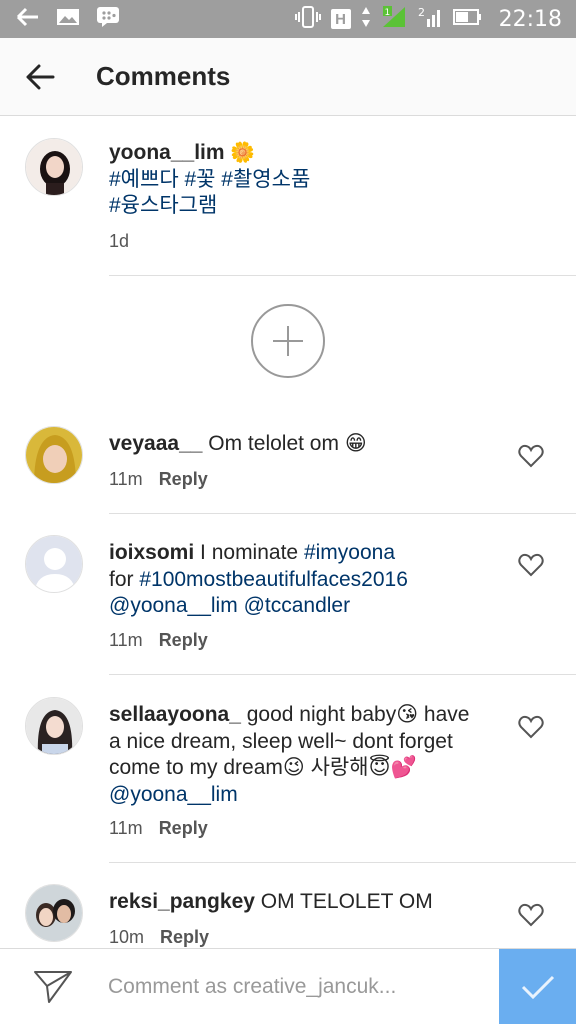 This screenshot has height=1024, width=576. I want to click on signal-sim1-icon: 1, so click(394, 19).